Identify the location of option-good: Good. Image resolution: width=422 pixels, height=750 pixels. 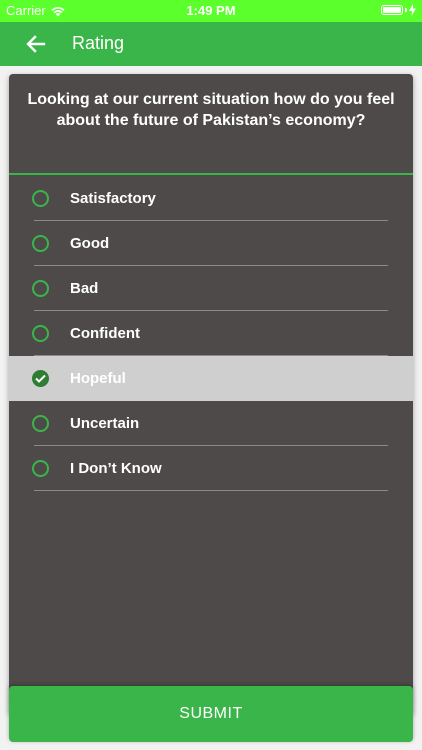
(211, 243).